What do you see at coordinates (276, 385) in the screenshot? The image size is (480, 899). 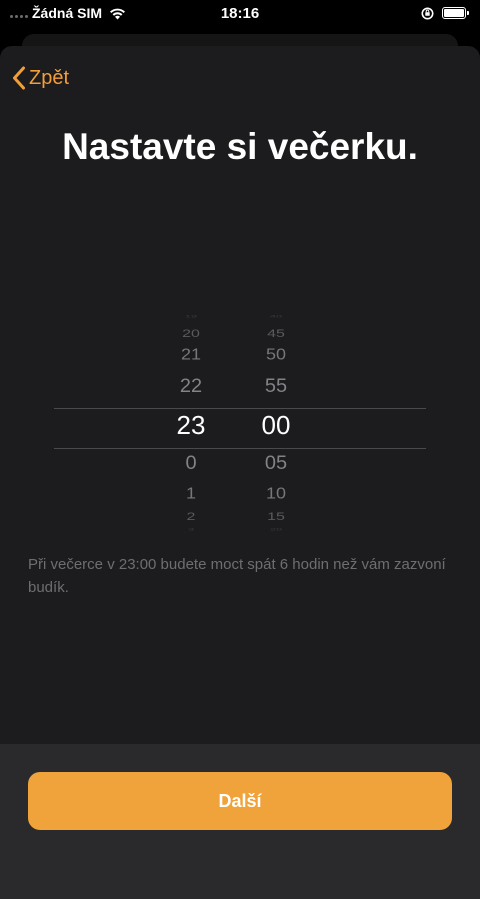 I see `minute-option: 55` at bounding box center [276, 385].